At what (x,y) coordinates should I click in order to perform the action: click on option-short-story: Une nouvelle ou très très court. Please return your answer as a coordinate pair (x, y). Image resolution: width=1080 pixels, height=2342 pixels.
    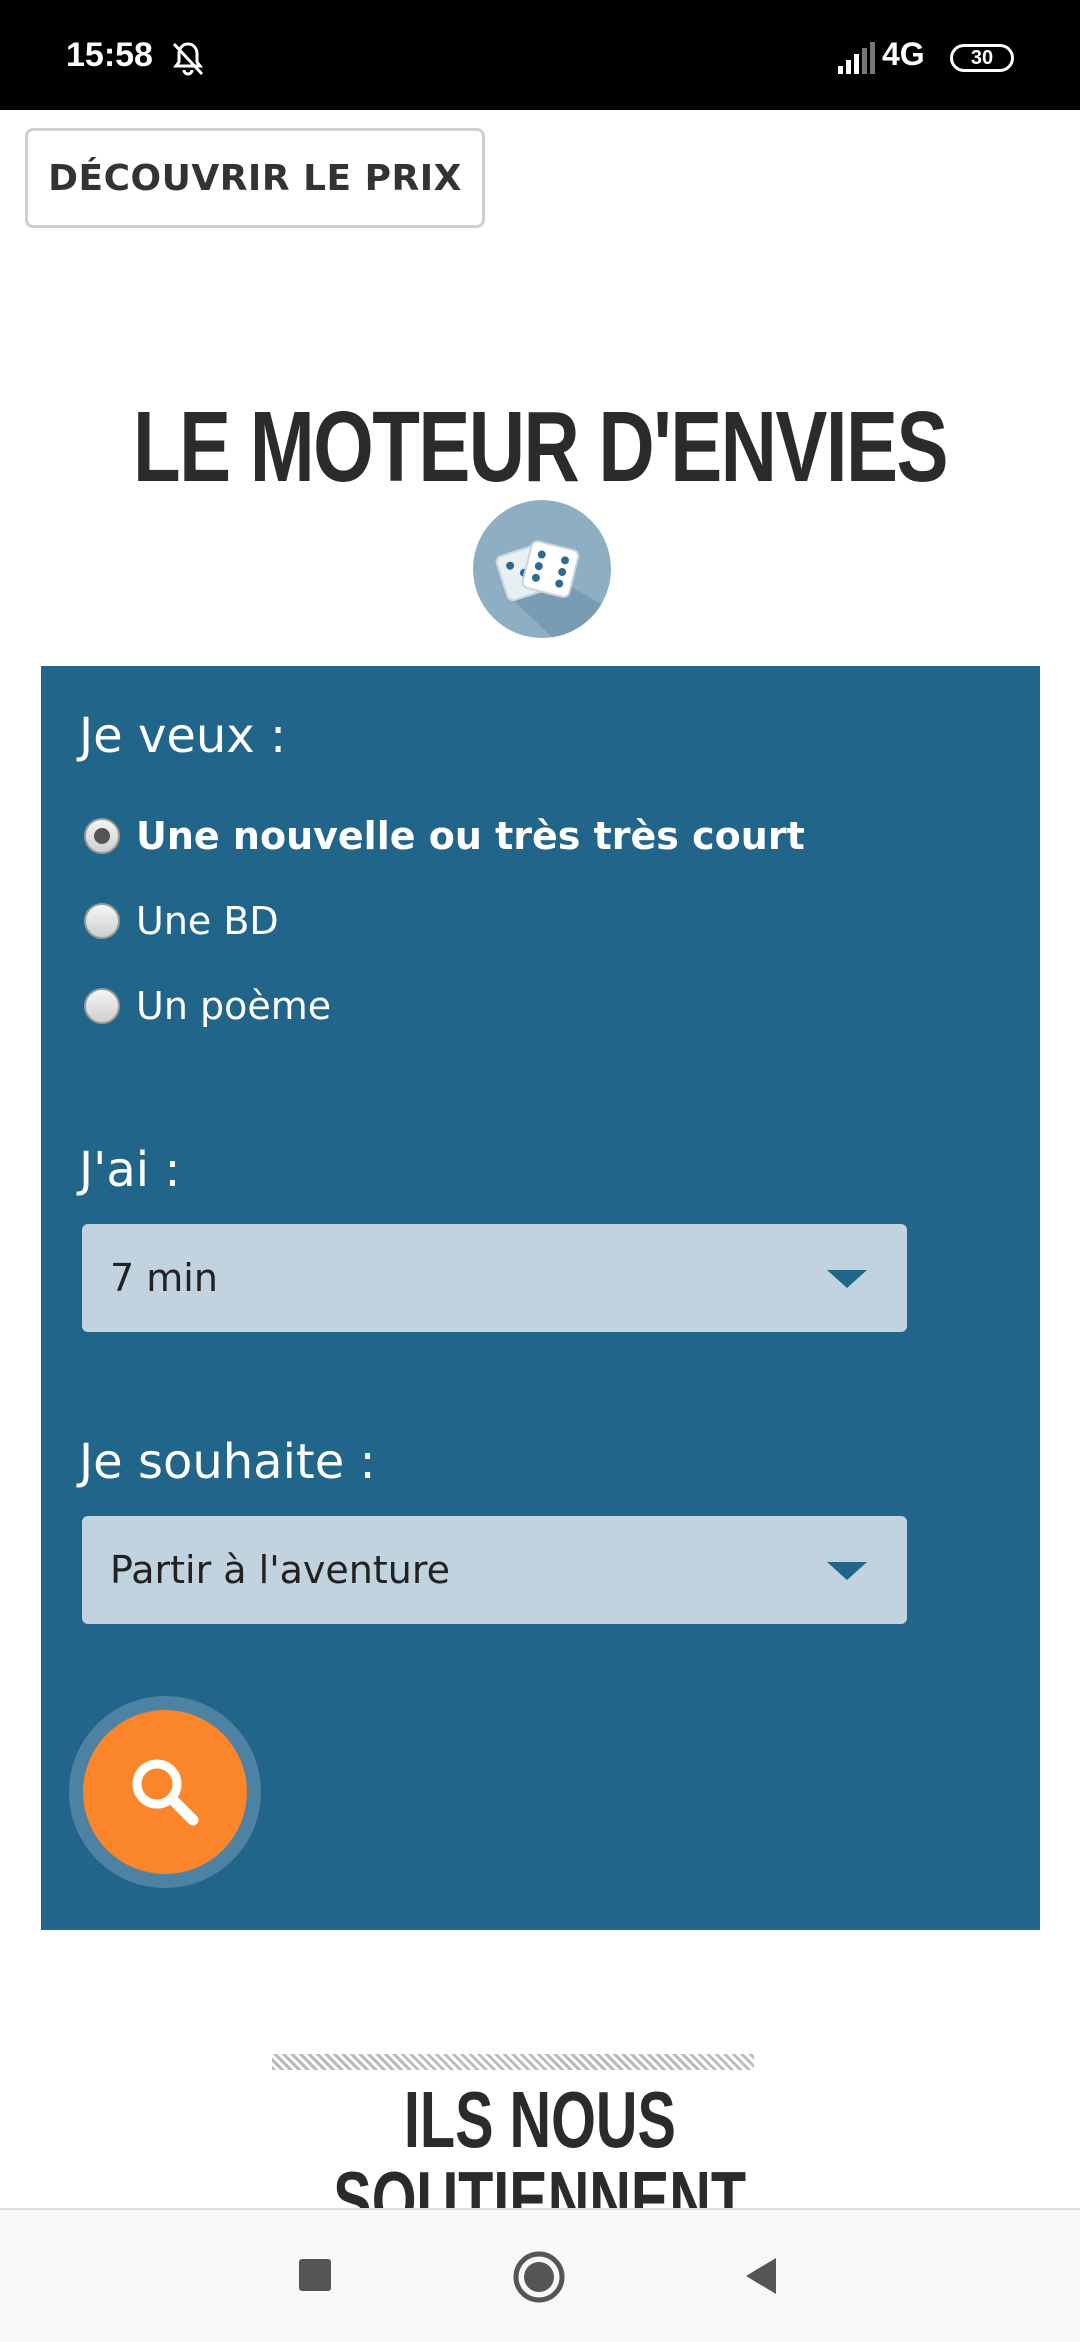
    Looking at the image, I should click on (444, 836).